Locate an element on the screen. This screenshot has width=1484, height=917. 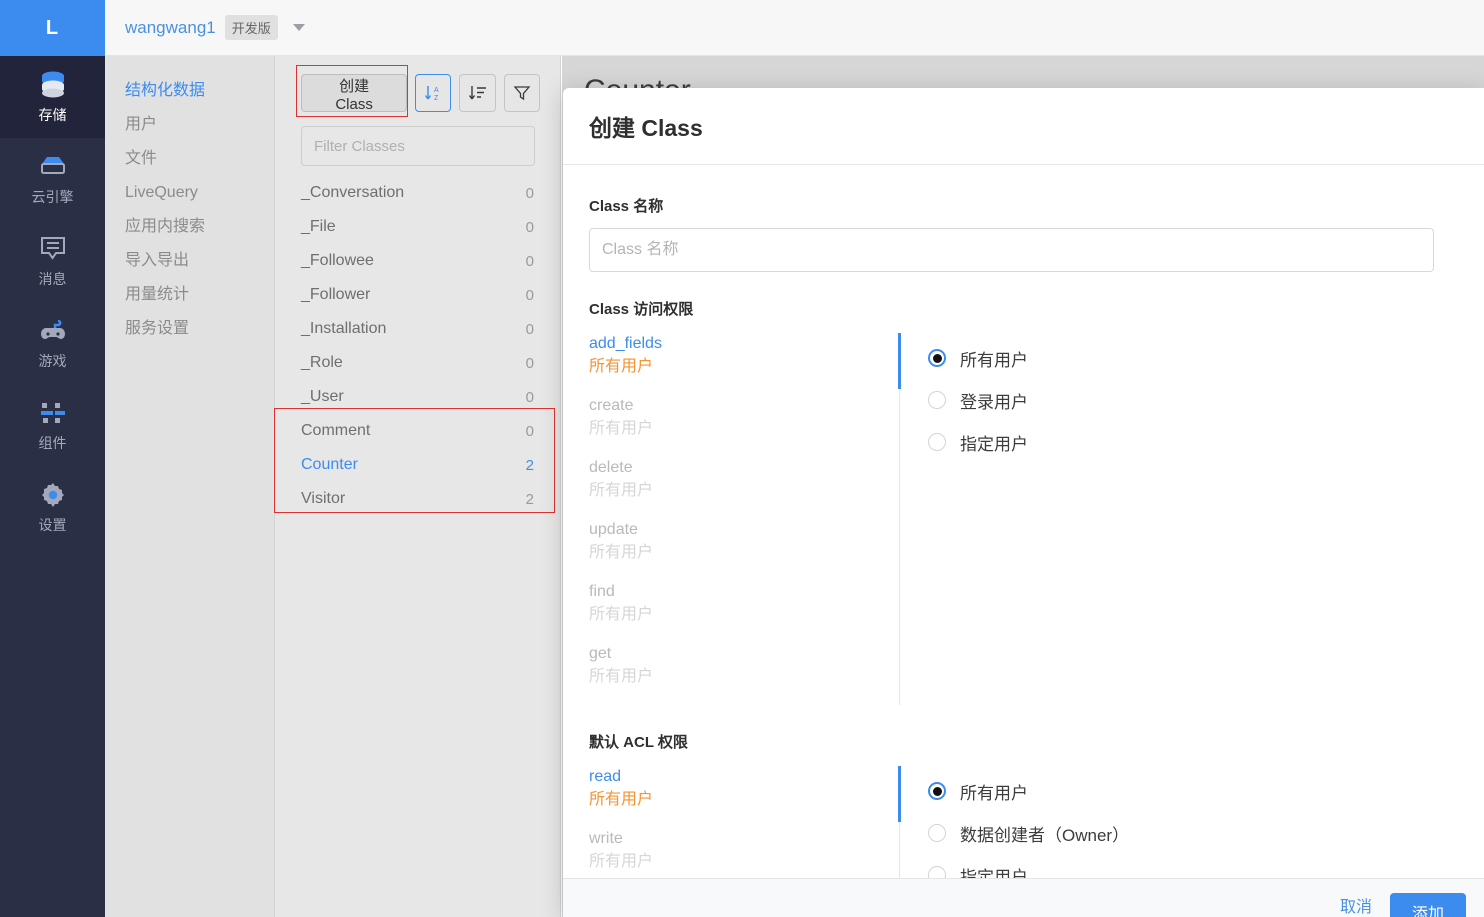
class-name-input is located at coordinates (1011, 250).